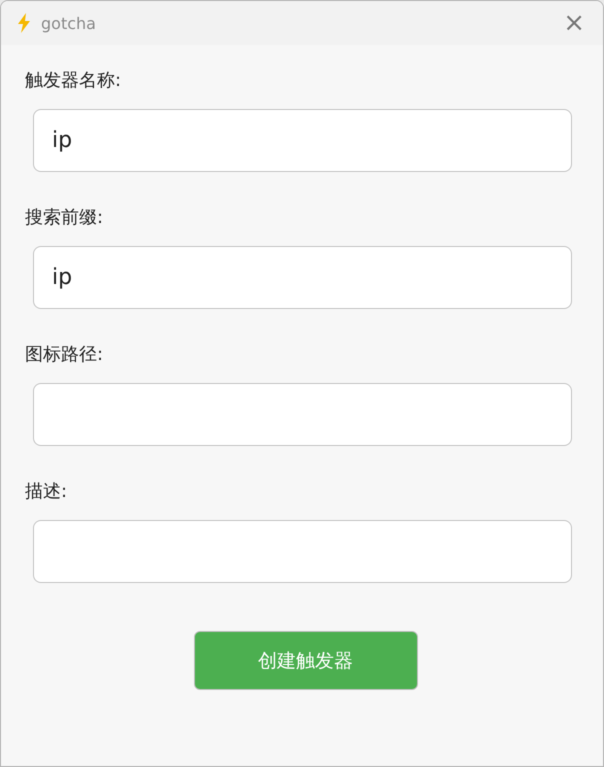  Describe the element at coordinates (64, 218) in the screenshot. I see `field-label: 搜索前缀:` at that location.